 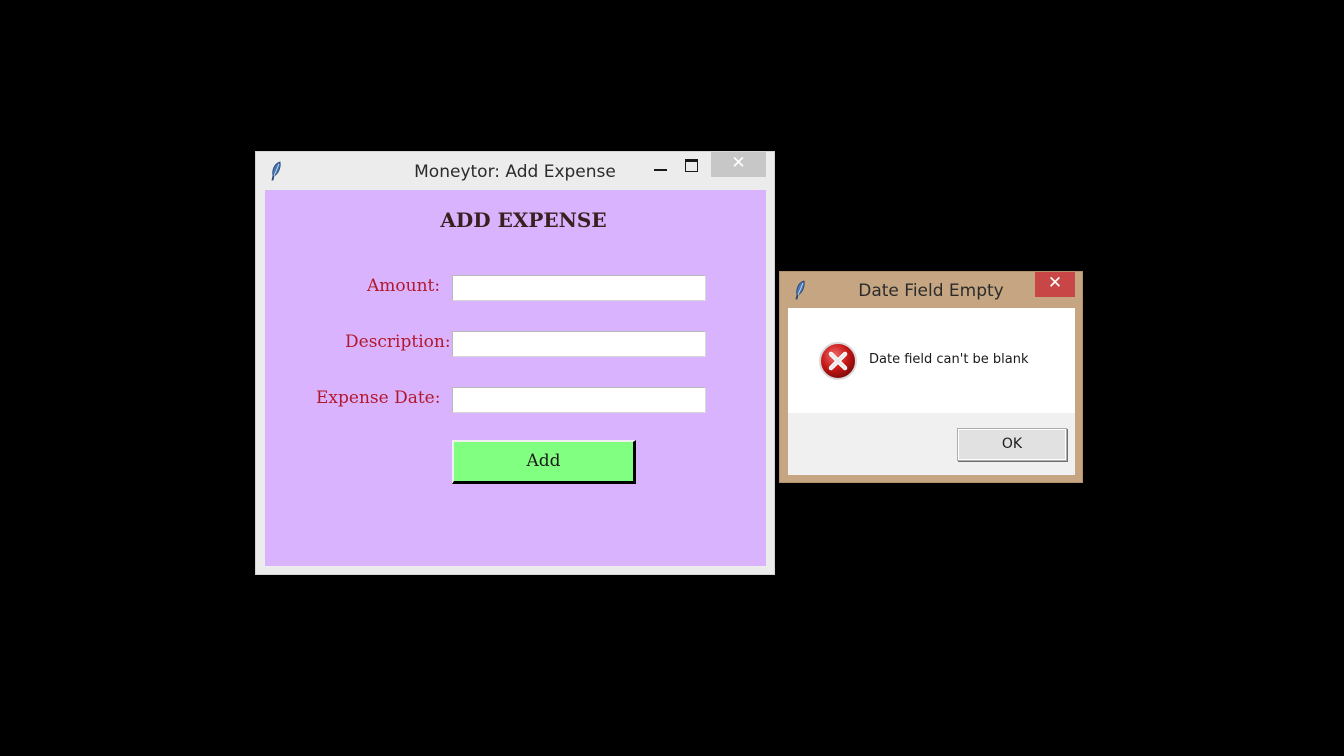 What do you see at coordinates (579, 288) in the screenshot?
I see `amount-input` at bounding box center [579, 288].